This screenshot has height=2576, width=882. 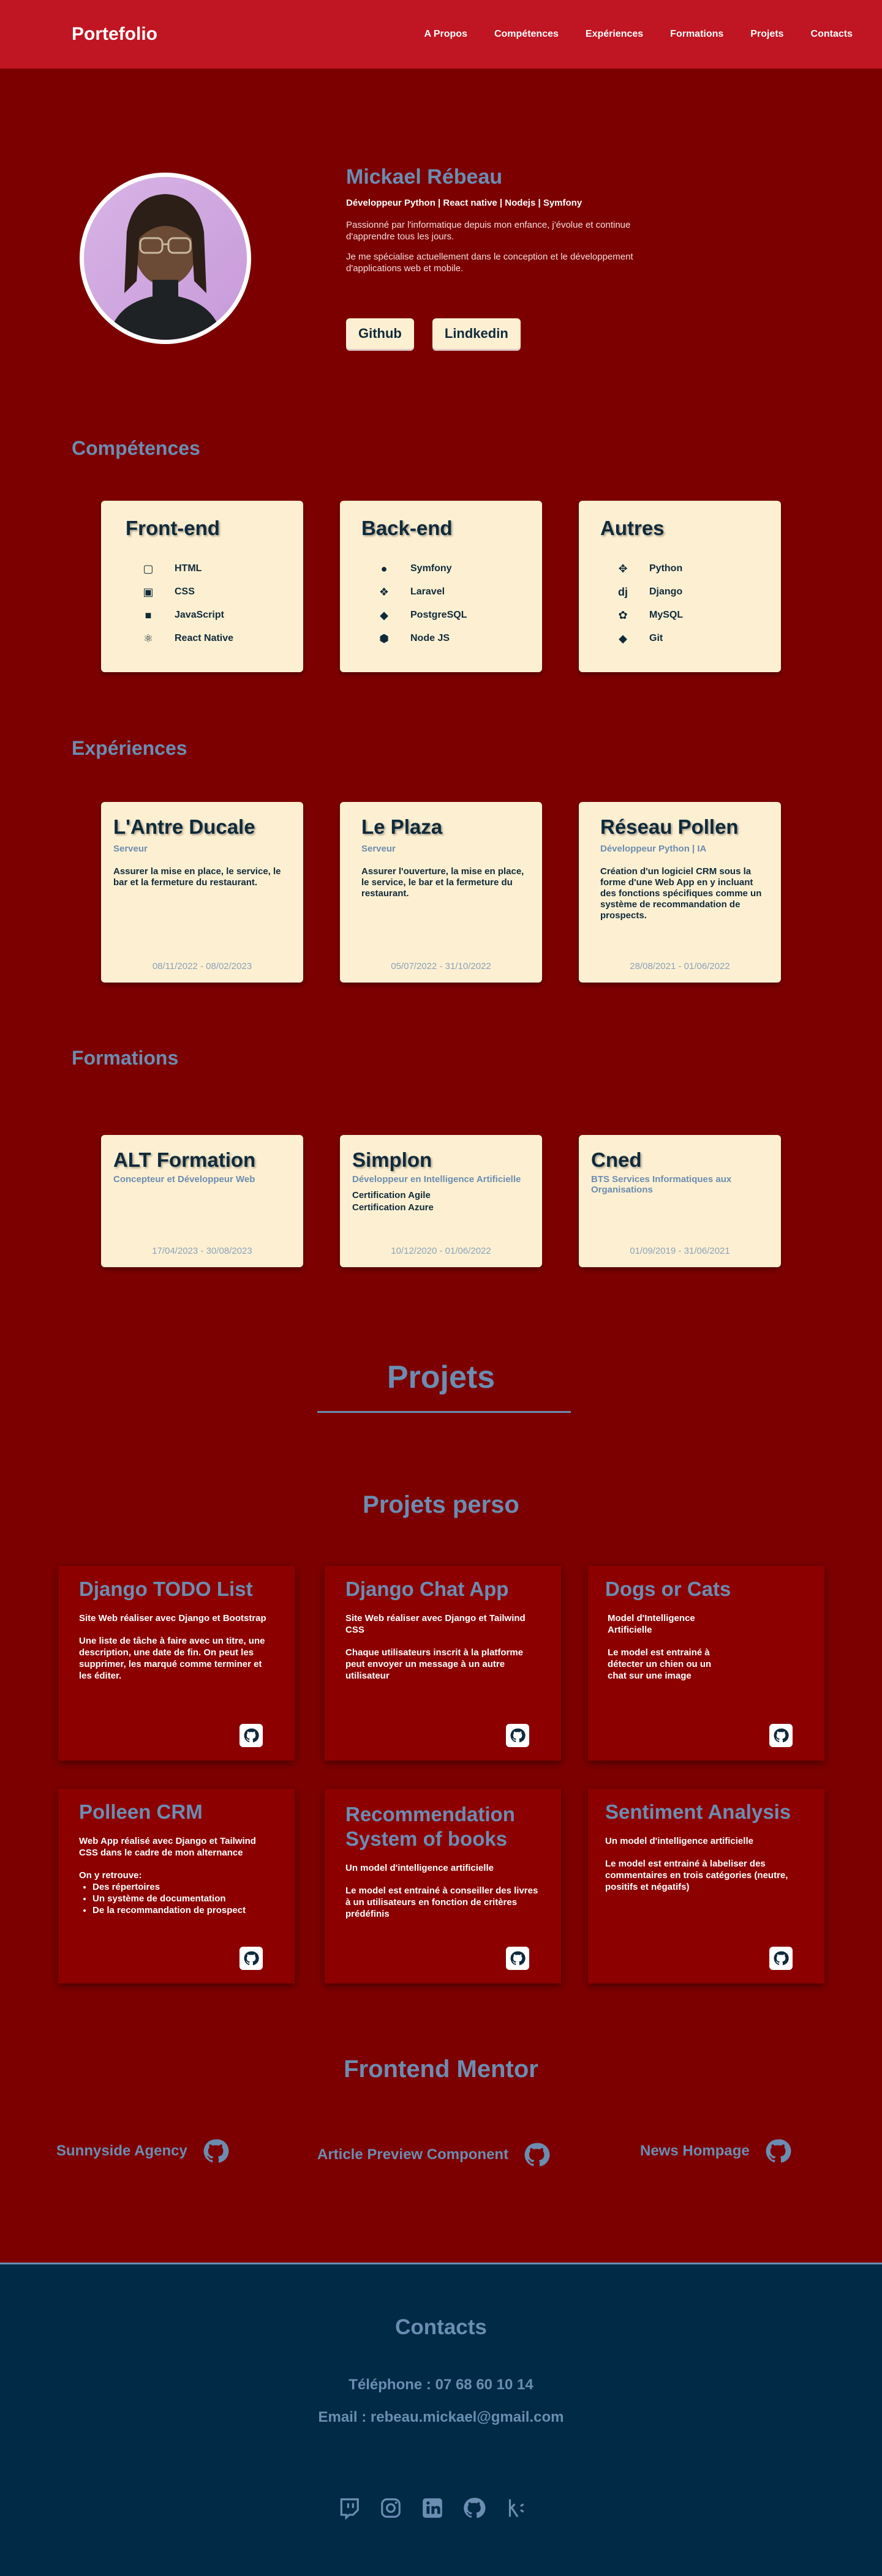 I want to click on instagram-icon, so click(x=390, y=2508).